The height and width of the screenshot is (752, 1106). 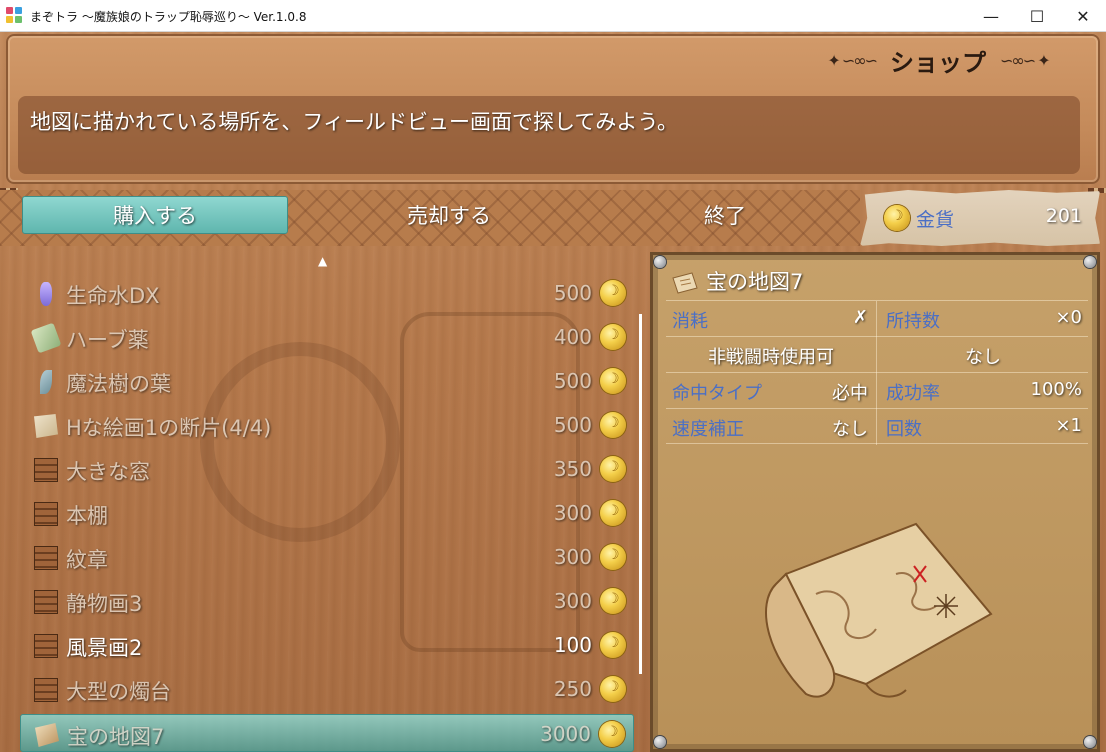 What do you see at coordinates (755, 282) in the screenshot?
I see `detail-item-name: 宝の地図7` at bounding box center [755, 282].